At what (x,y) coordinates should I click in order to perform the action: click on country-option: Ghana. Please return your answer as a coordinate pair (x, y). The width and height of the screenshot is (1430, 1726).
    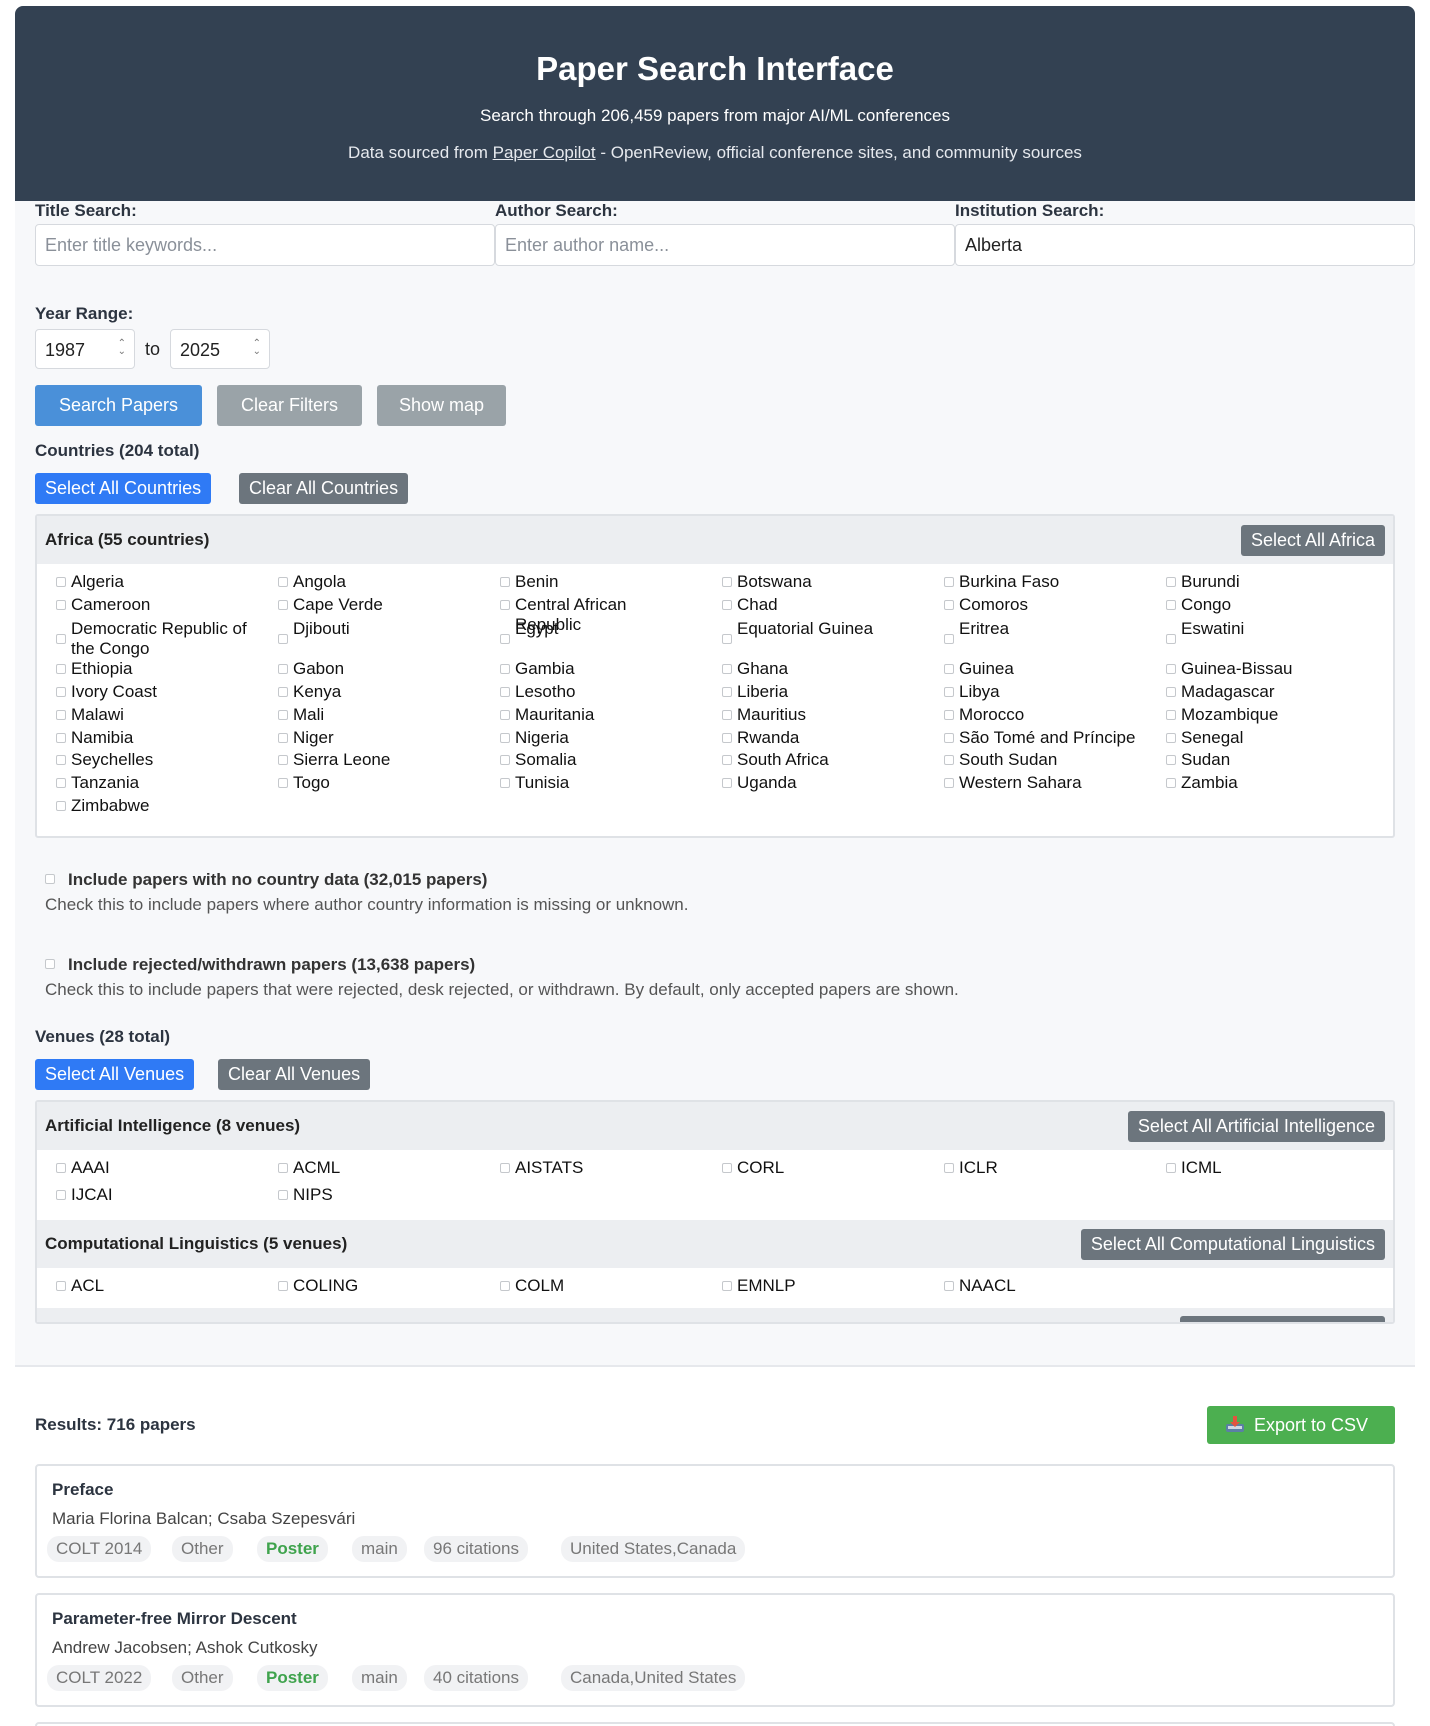
    Looking at the image, I should click on (810, 669).